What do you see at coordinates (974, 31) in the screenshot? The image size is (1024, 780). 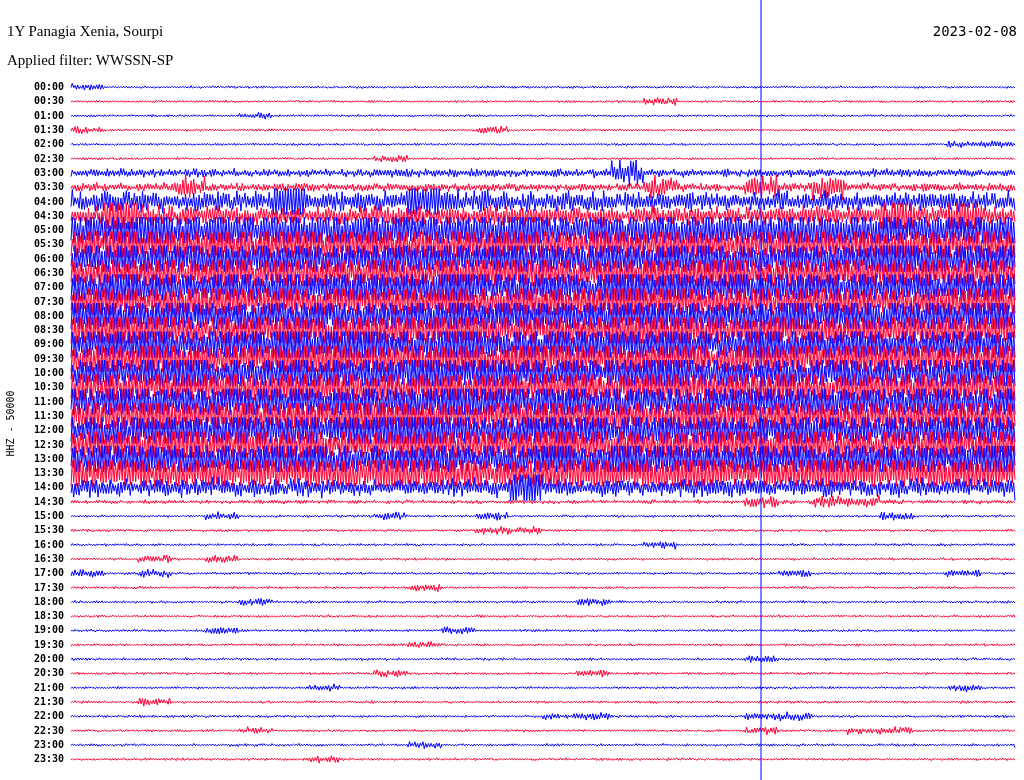 I see `date-label: 2023-02-08` at bounding box center [974, 31].